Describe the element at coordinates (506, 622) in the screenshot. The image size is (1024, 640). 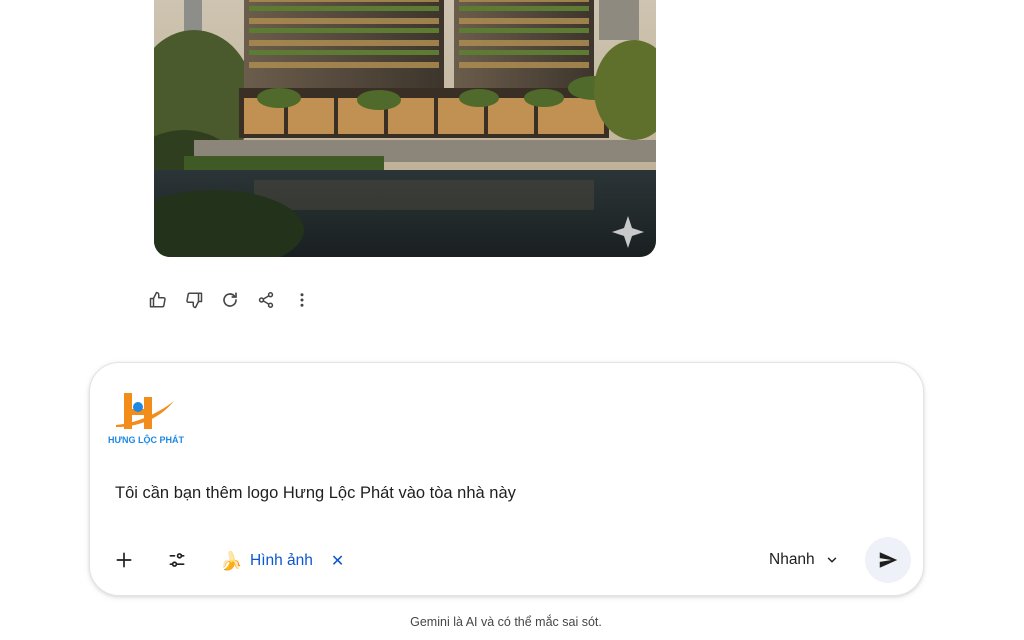
I see `disclaimer-text: Gemini là AI và có thể mắc sai sót.` at that location.